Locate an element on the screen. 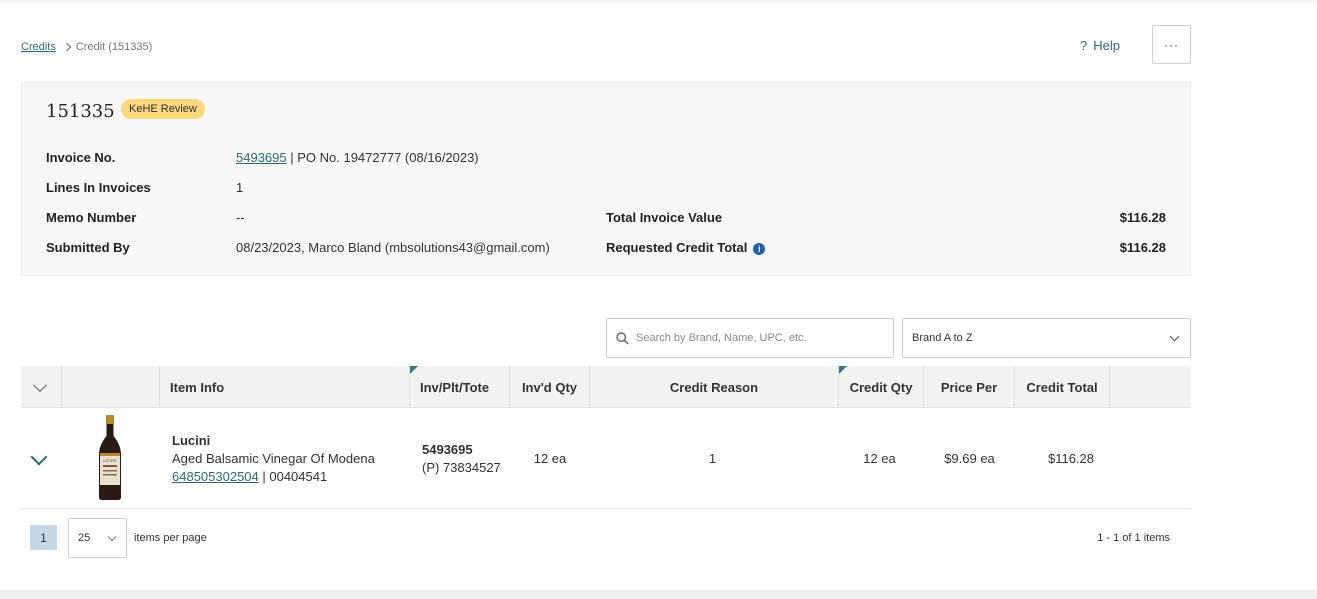 This screenshot has width=1317, height=599. item-name: Aged Balsamic Vinegar Of Modena is located at coordinates (273, 458).